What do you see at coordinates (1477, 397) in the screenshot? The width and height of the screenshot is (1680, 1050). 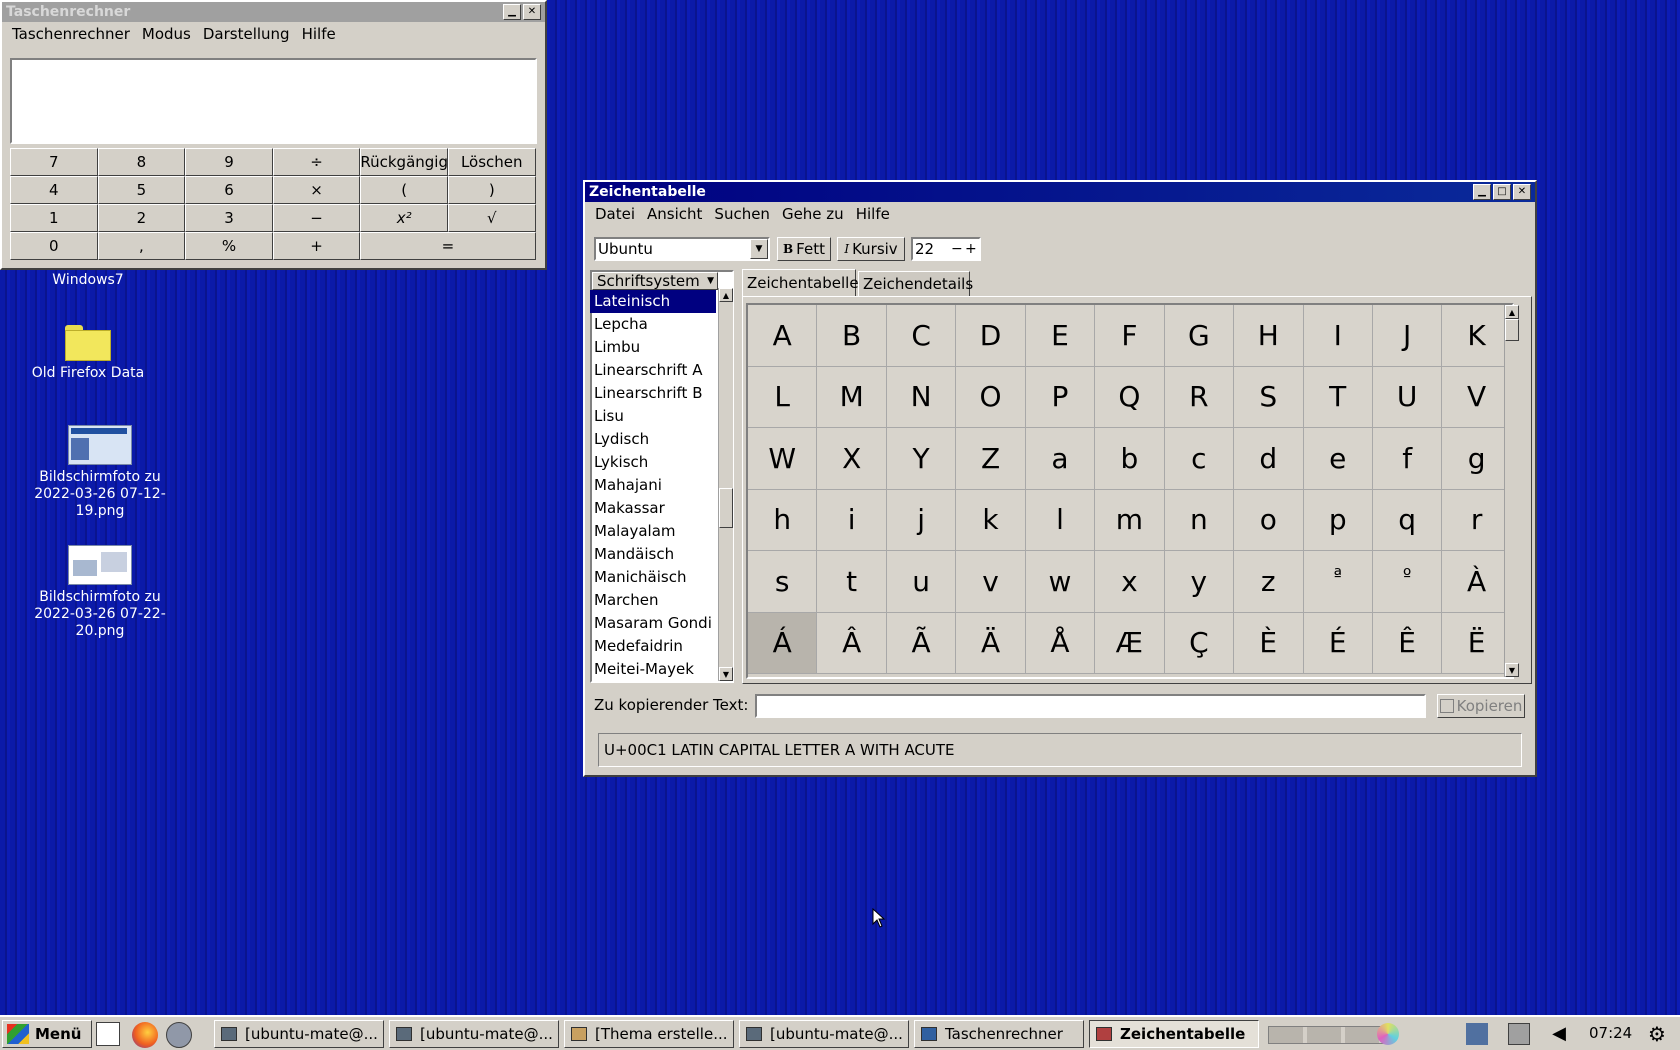 I see `char-cell: V` at bounding box center [1477, 397].